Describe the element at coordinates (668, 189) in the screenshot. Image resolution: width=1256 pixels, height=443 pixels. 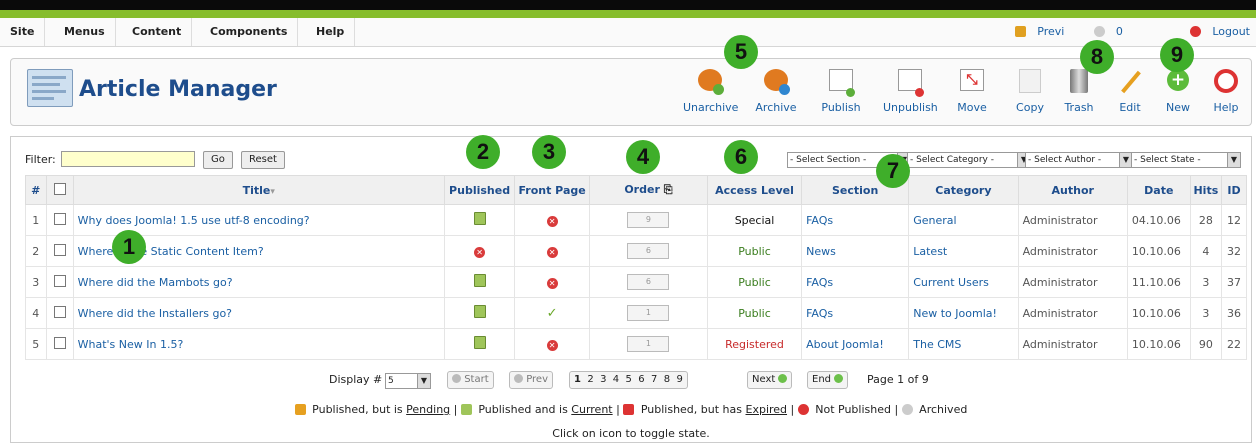
I see `save-order-icon: ⎘` at that location.